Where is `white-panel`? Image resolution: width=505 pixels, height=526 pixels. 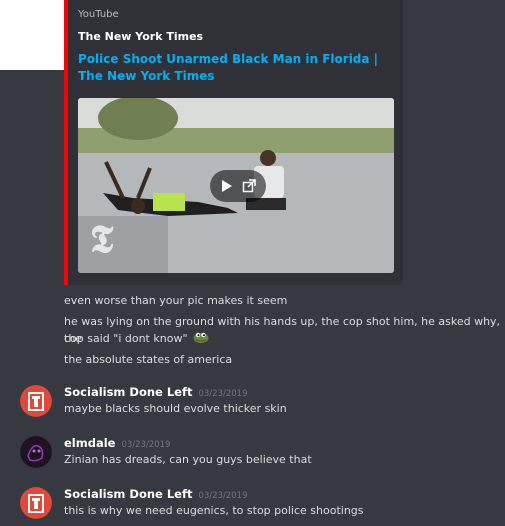
white-panel is located at coordinates (33, 35).